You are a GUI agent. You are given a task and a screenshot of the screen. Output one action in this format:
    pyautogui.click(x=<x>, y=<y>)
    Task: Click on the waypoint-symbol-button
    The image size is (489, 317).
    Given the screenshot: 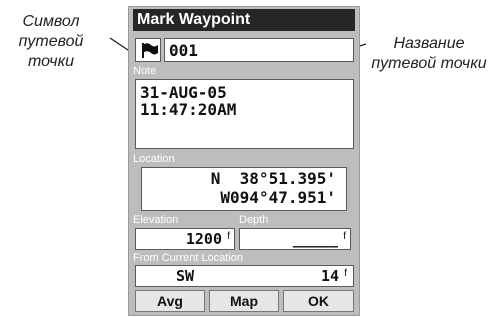 What is the action you would take?
    pyautogui.click(x=148, y=50)
    